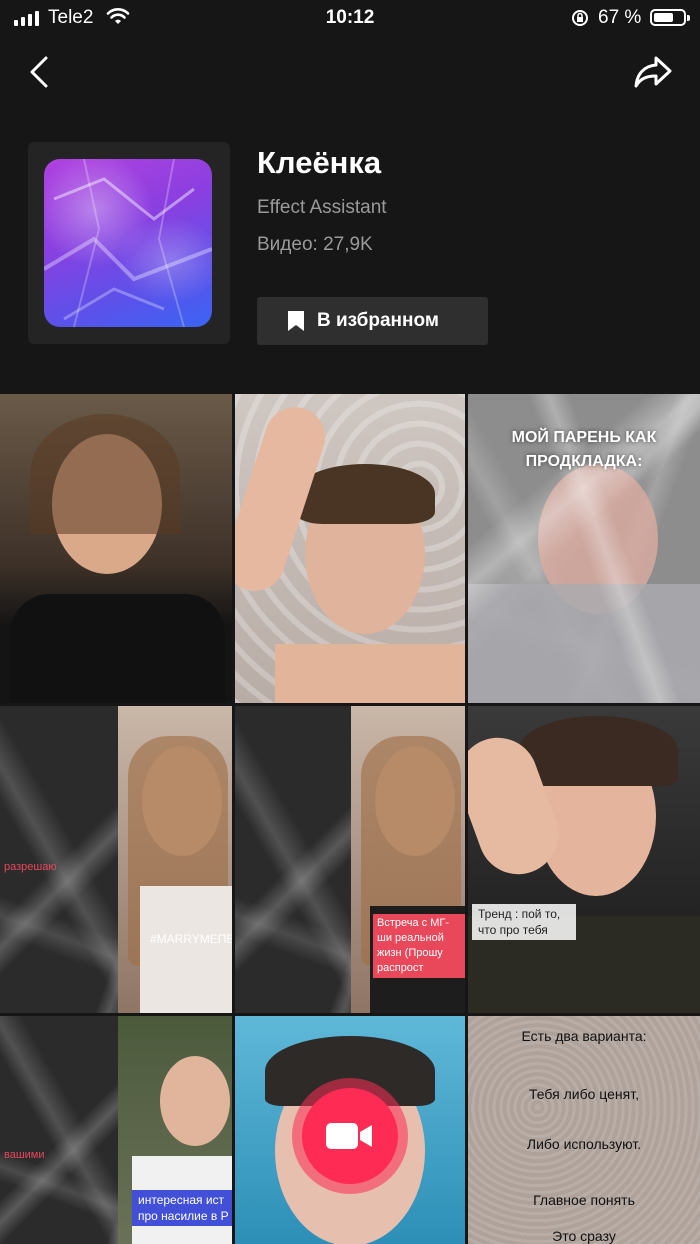  Describe the element at coordinates (584, 1094) in the screenshot. I see `video-caption-line: Тебя либо ценят,` at that location.